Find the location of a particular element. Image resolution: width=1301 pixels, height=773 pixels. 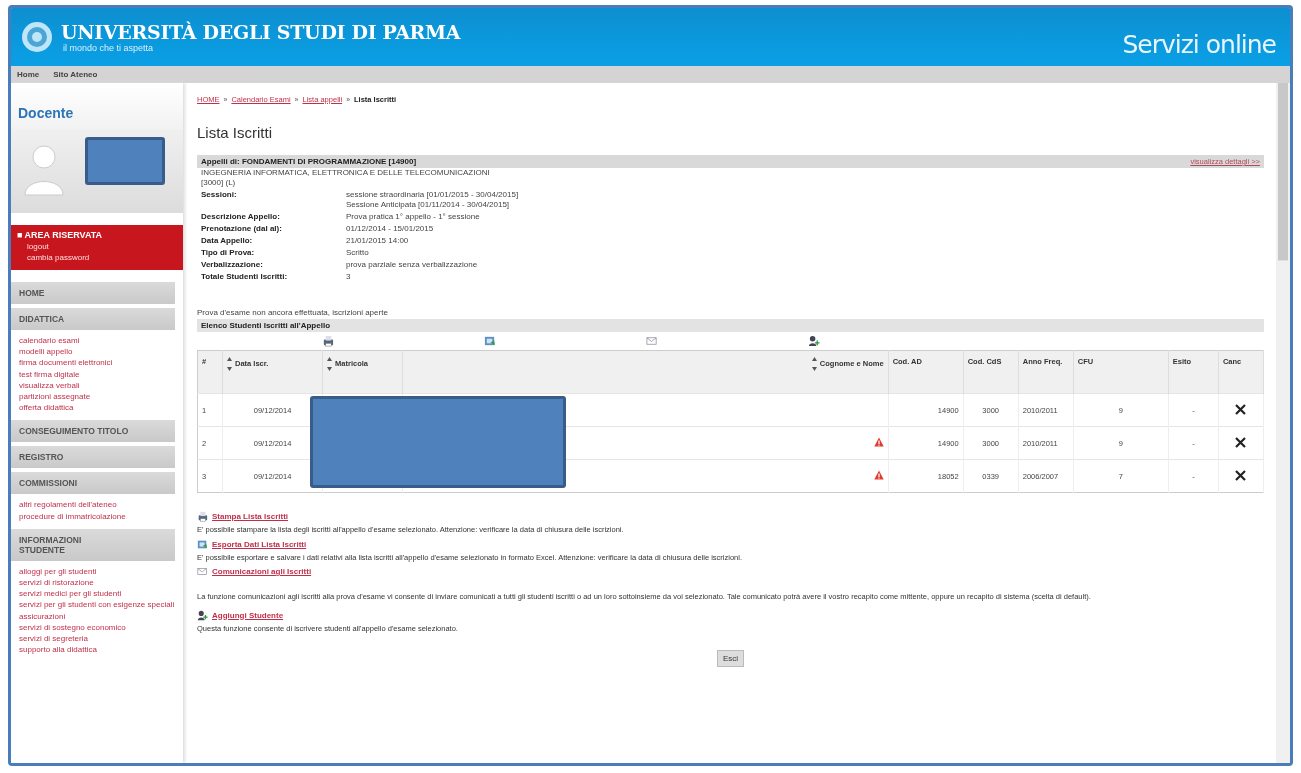

menu-link: modelli appello is located at coordinates (101, 352).